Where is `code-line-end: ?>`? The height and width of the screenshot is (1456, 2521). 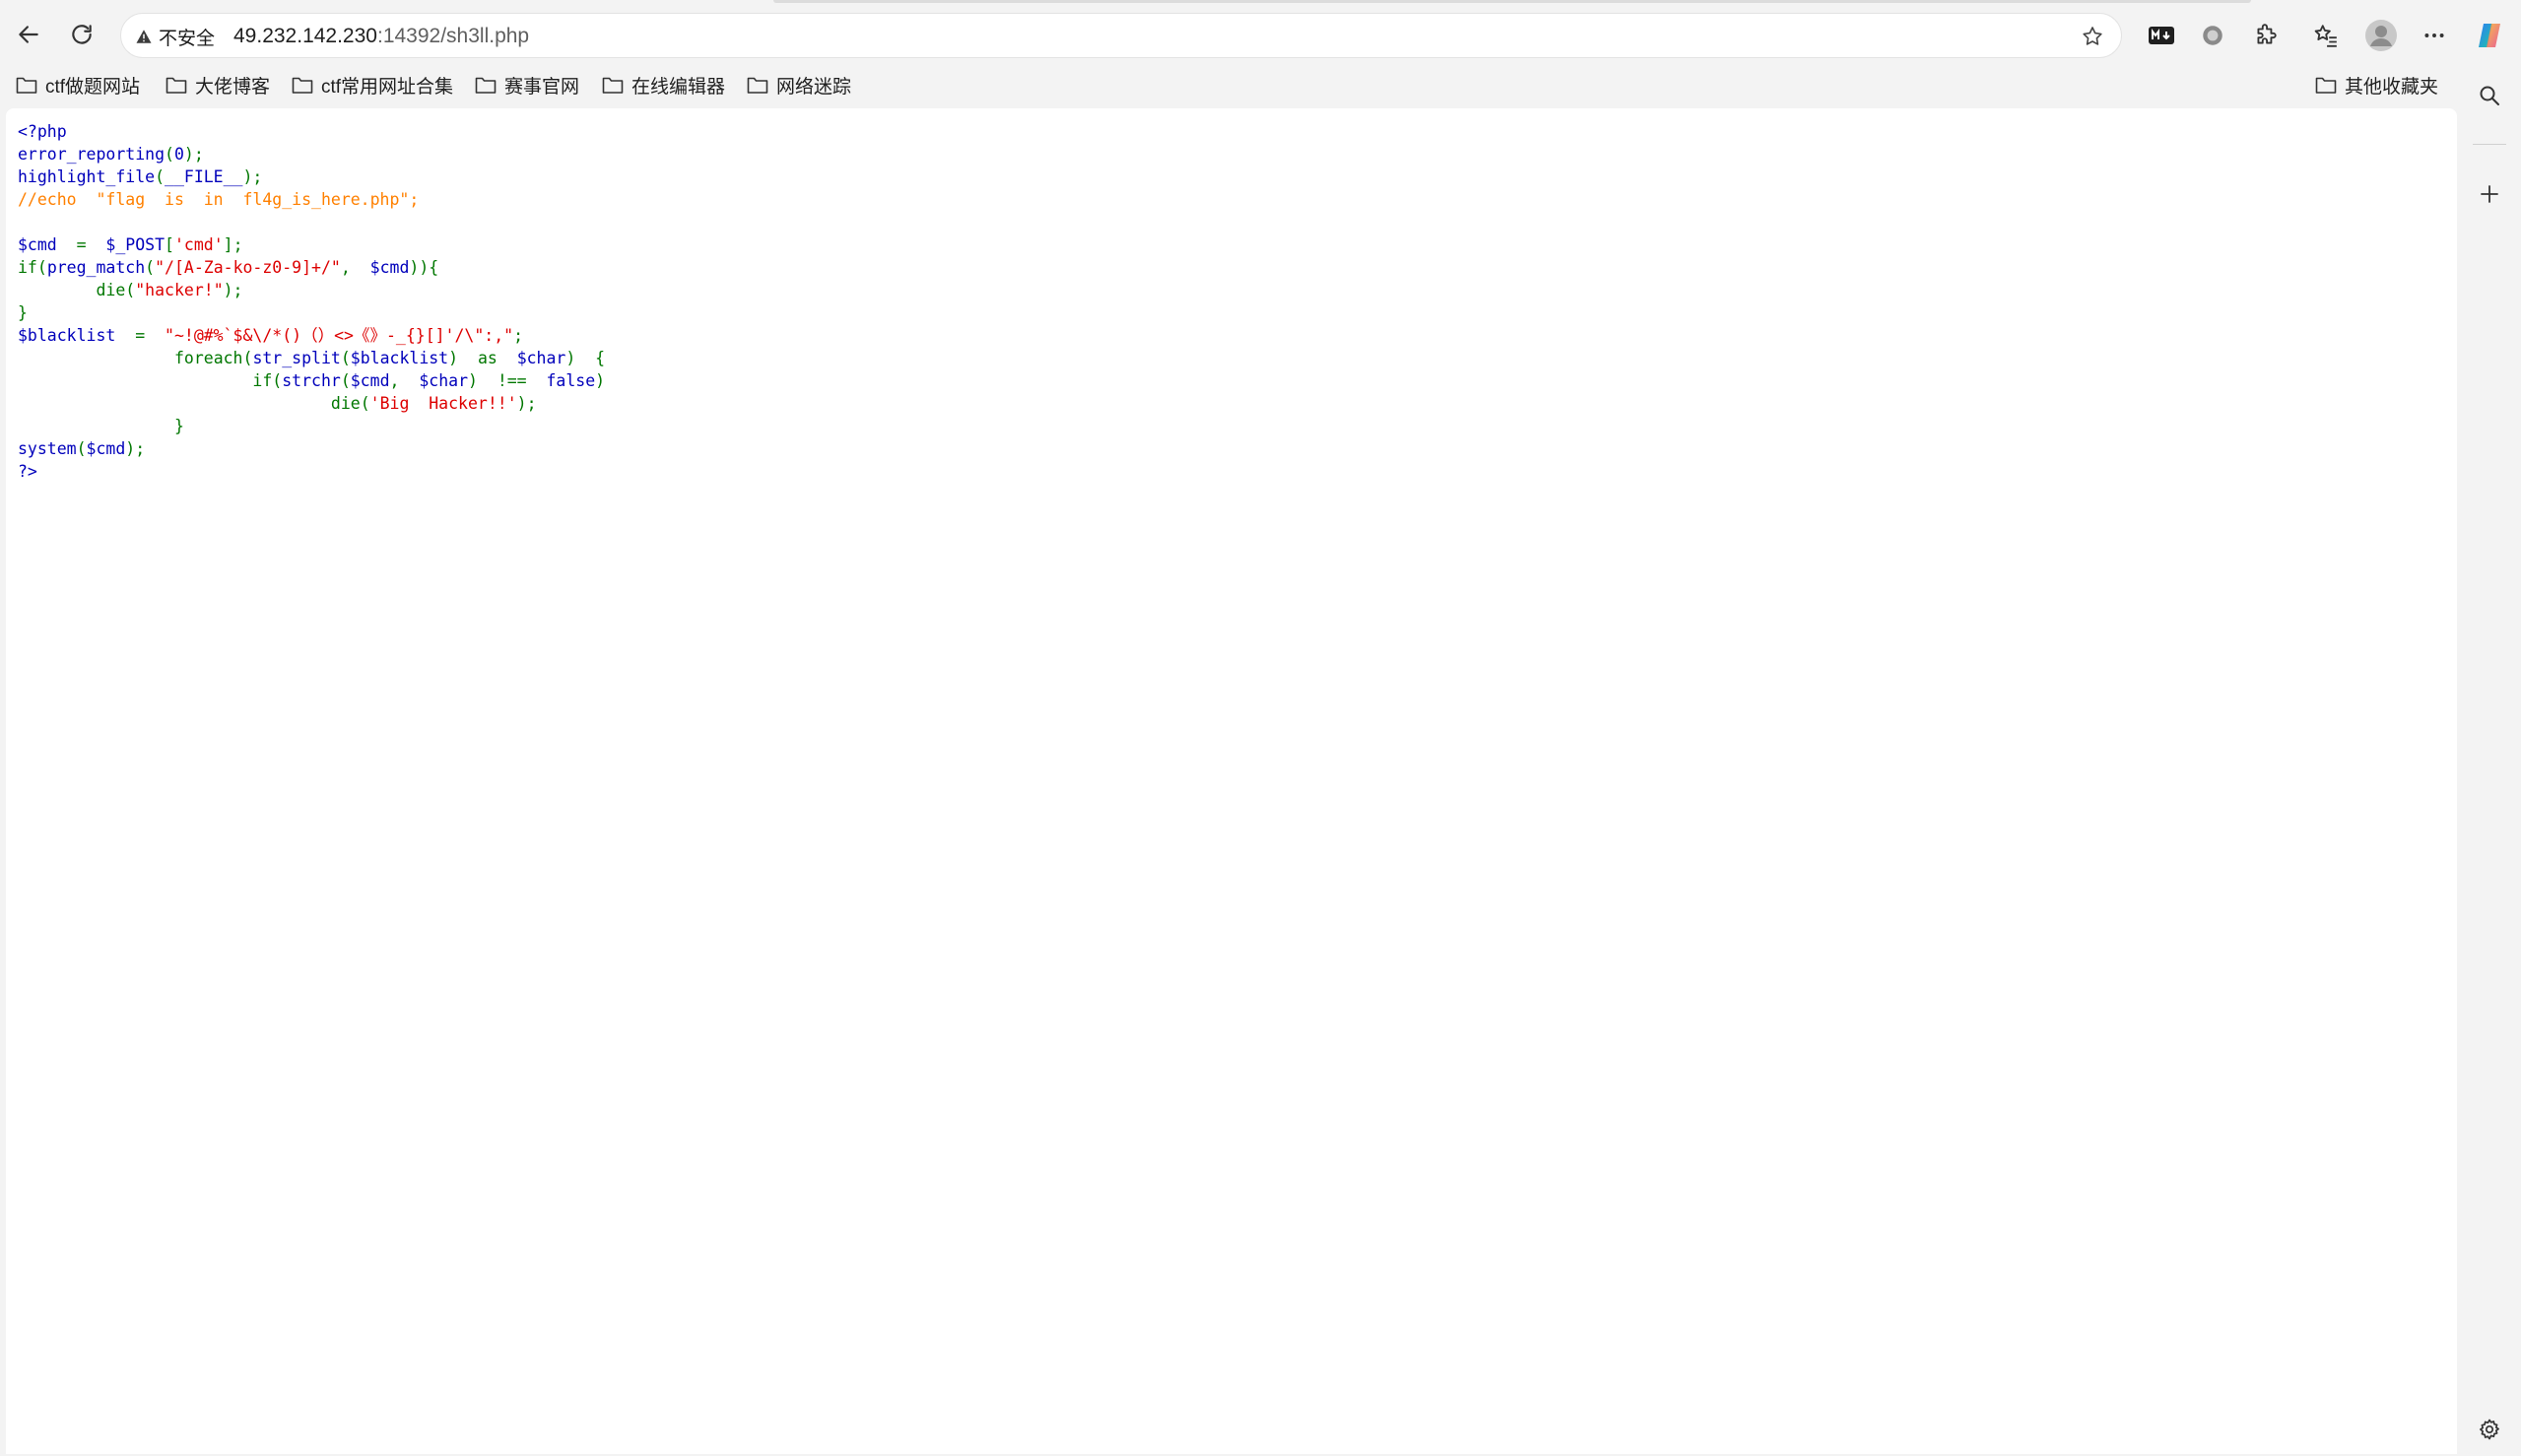
code-line-end: ?> is located at coordinates (27, 471).